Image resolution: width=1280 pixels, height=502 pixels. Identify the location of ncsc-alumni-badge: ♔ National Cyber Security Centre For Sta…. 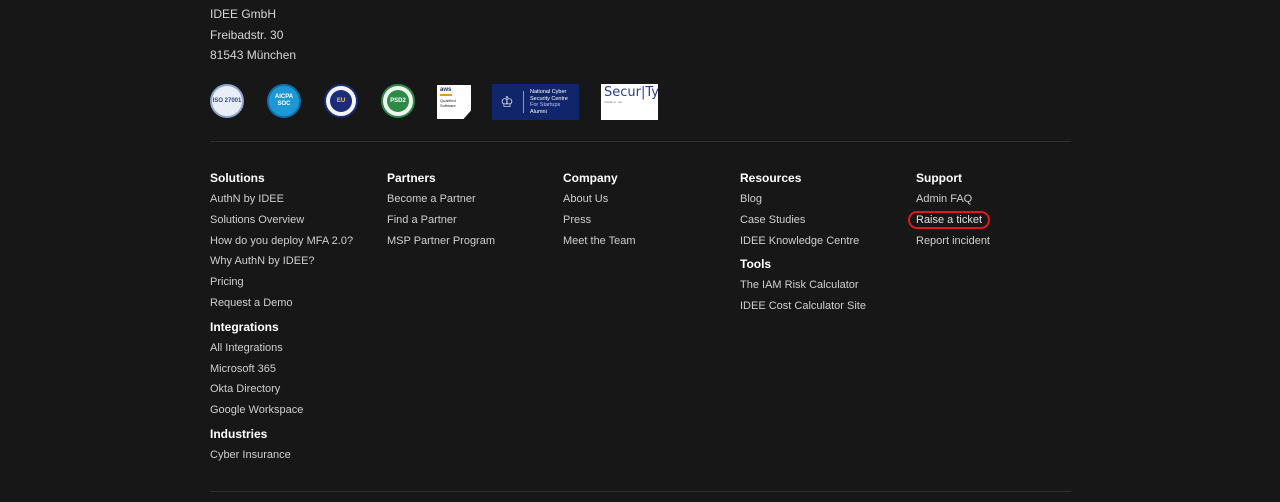
(535, 102).